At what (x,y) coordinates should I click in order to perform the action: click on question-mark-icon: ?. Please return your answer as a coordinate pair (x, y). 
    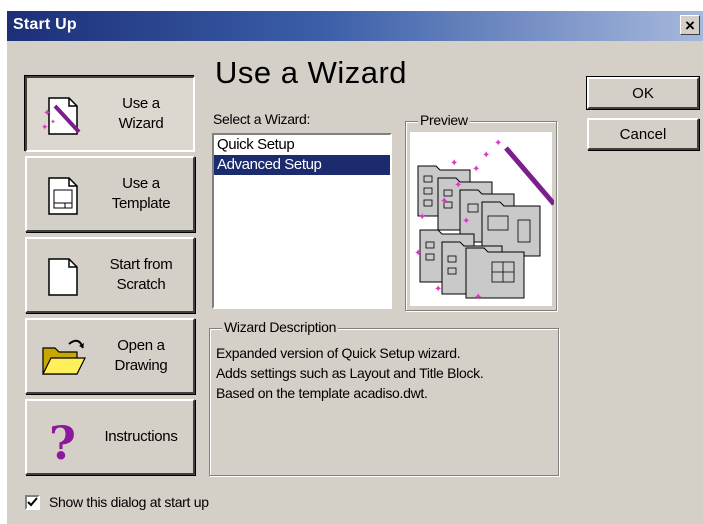
    Looking at the image, I should click on (62, 439).